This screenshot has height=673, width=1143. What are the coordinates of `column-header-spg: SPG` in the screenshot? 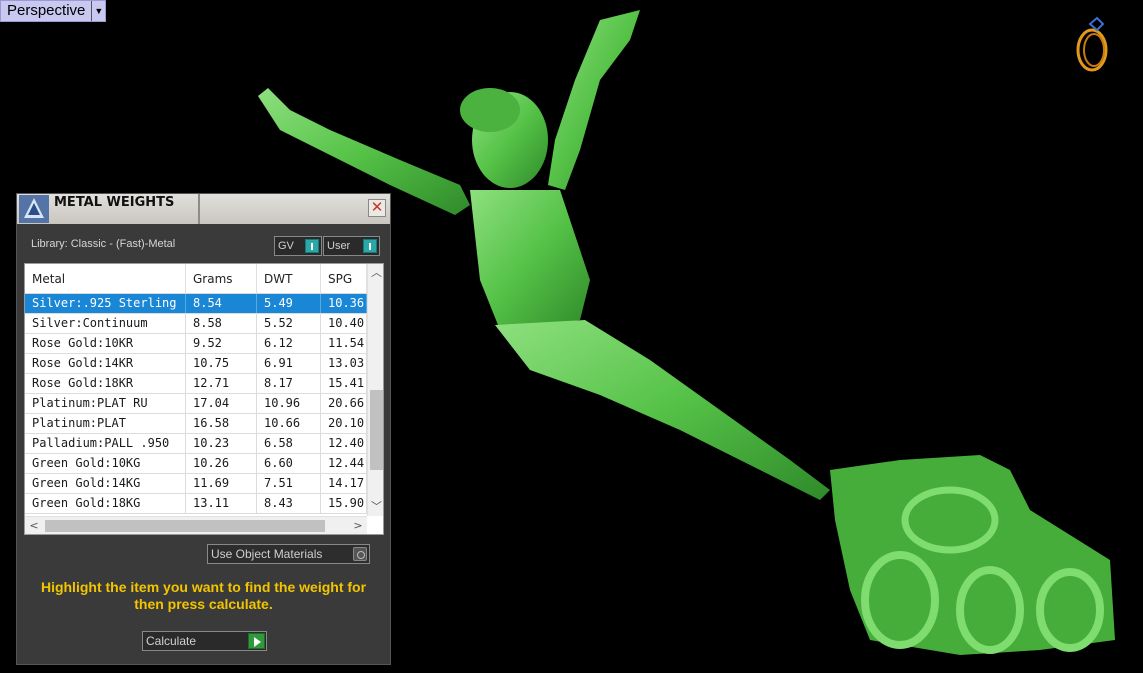 It's located at (344, 278).